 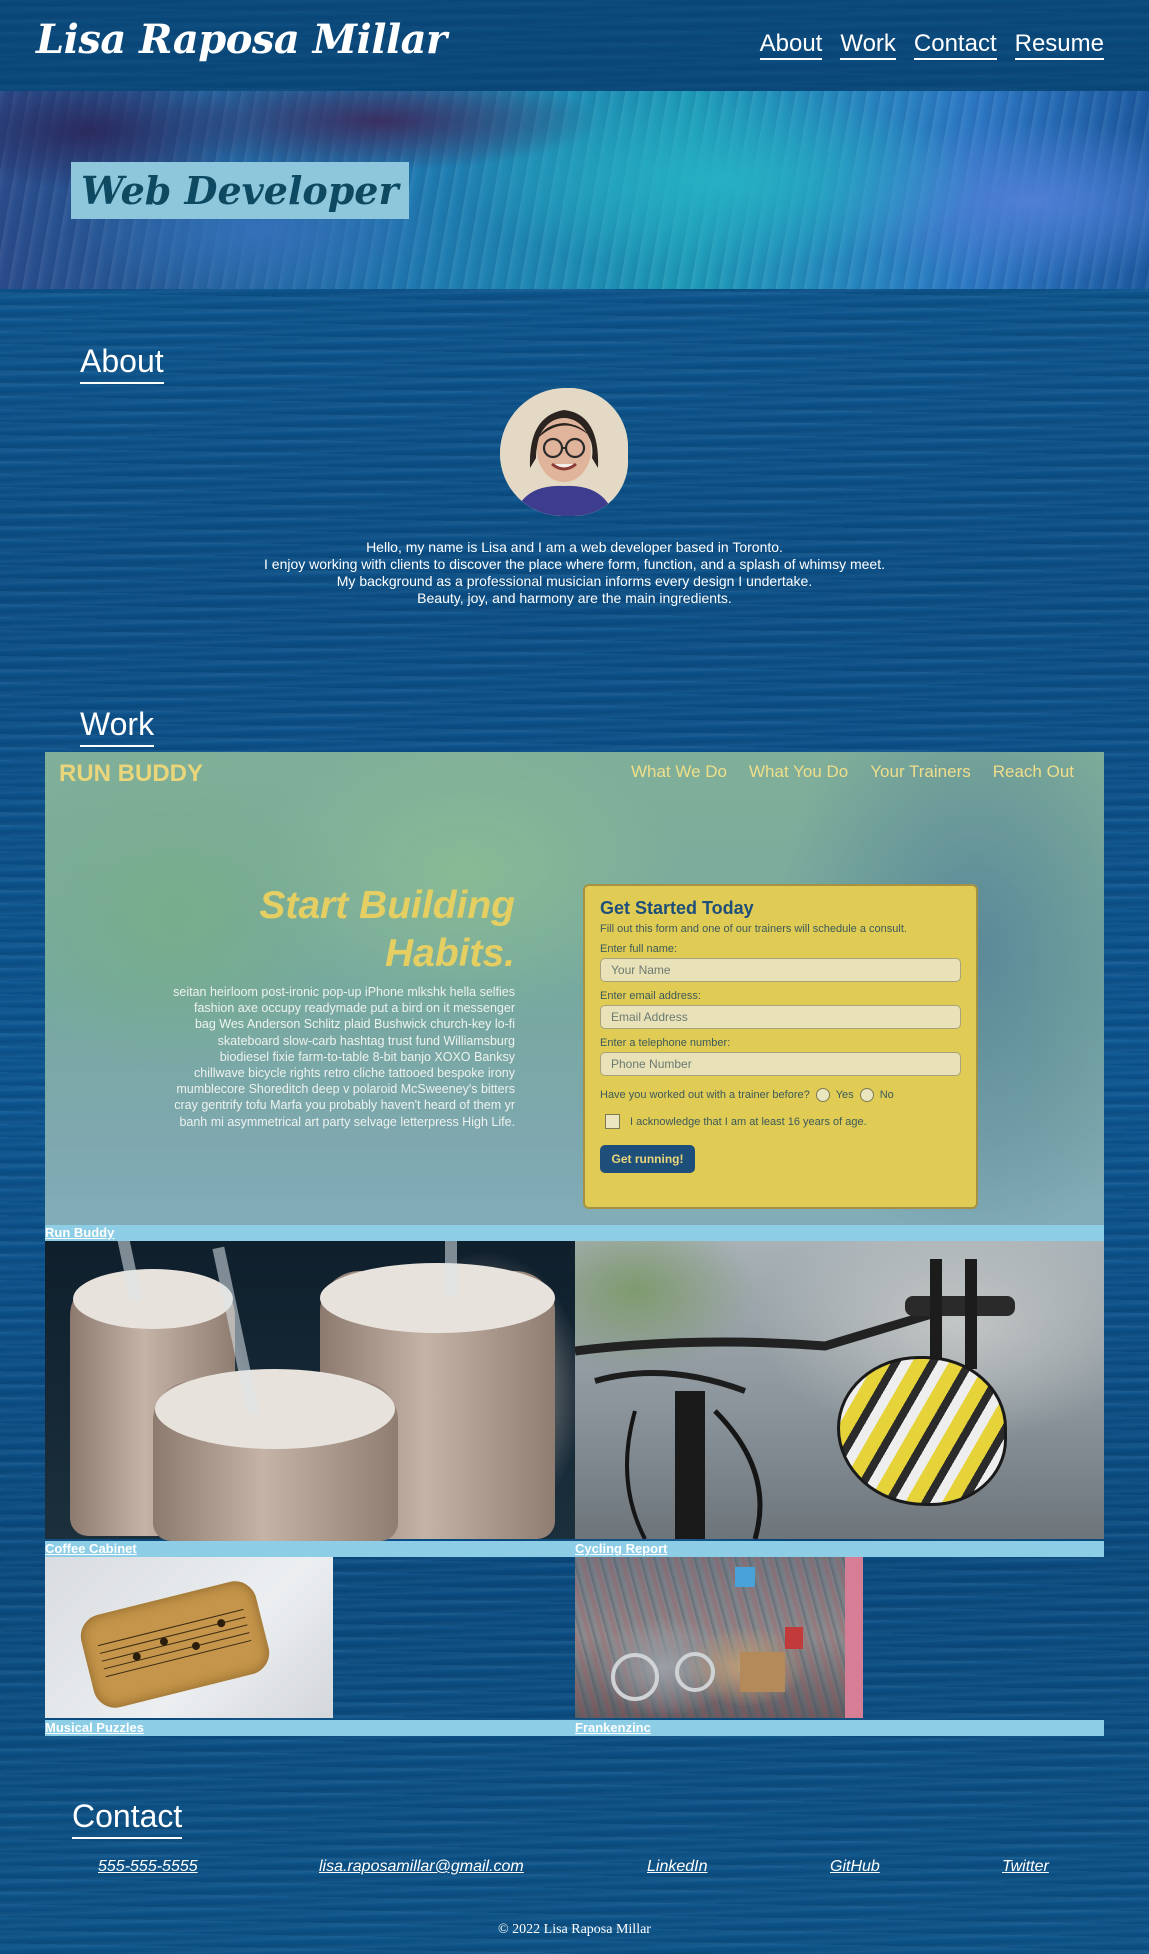 What do you see at coordinates (737, 1637) in the screenshot?
I see `workshop-icon` at bounding box center [737, 1637].